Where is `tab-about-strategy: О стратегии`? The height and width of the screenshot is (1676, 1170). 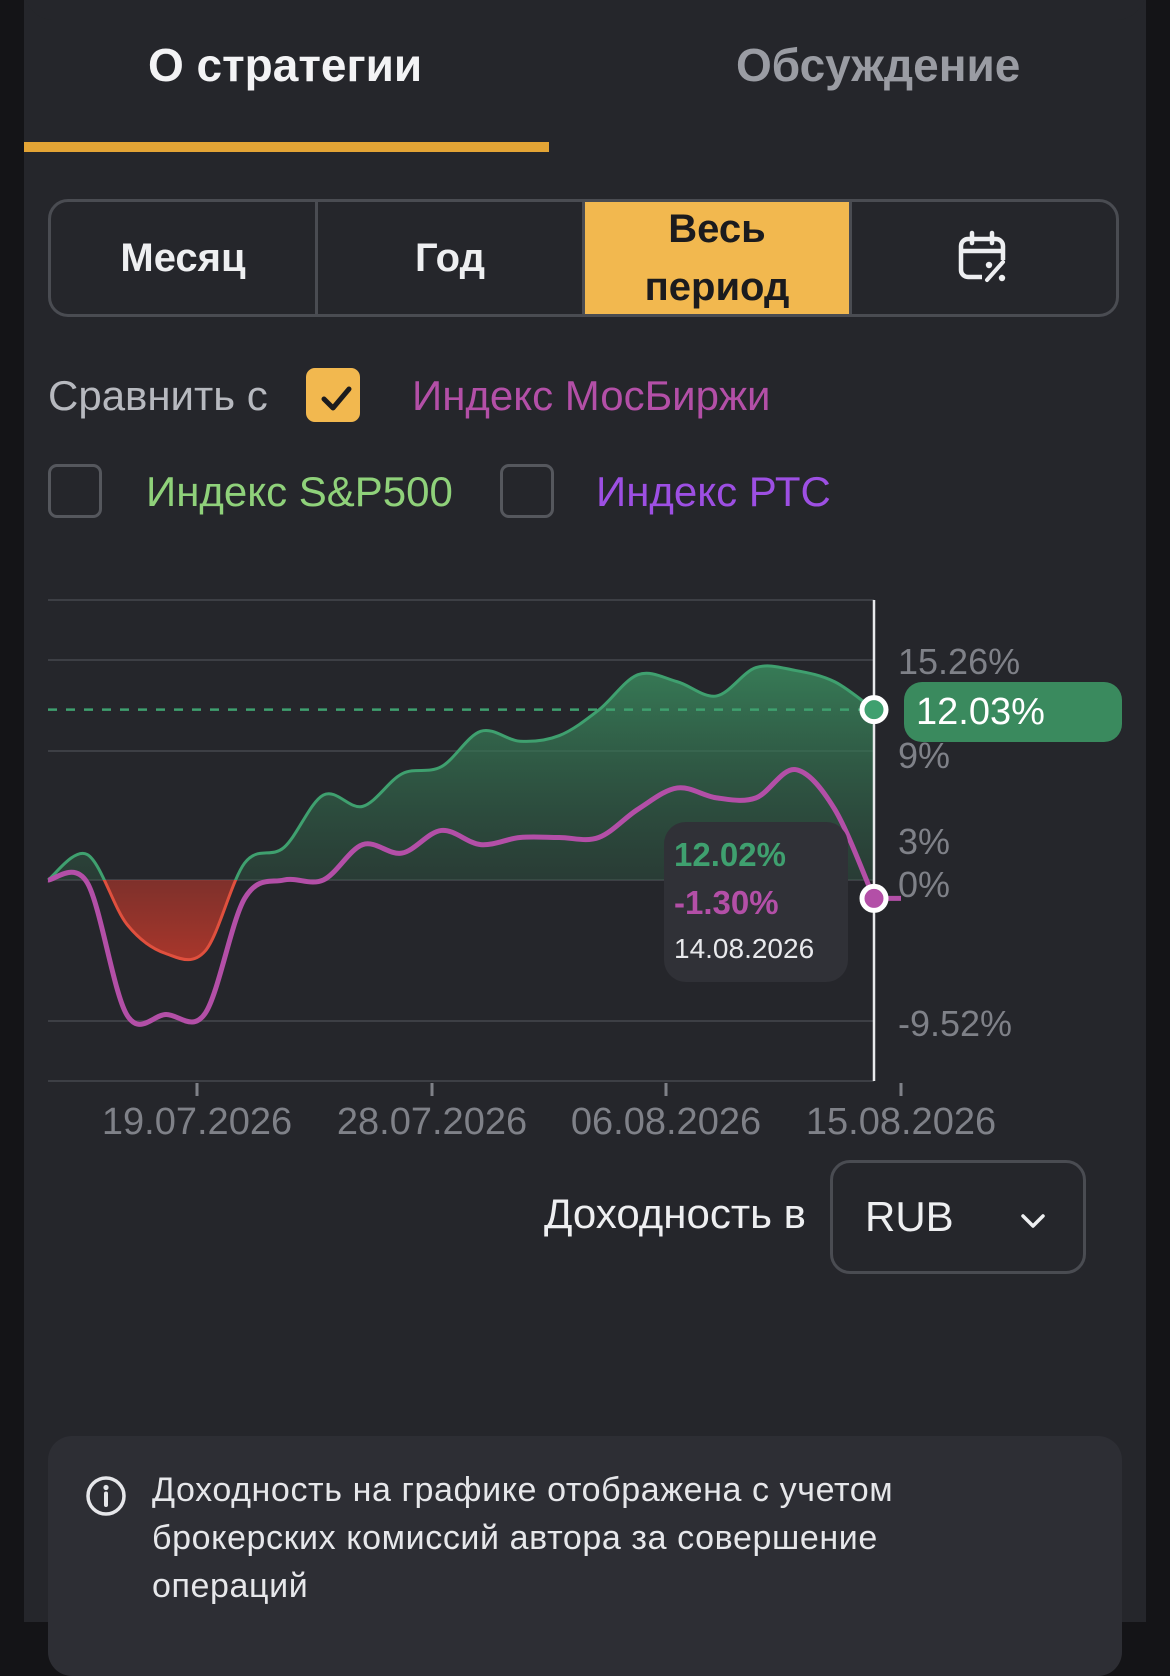 tab-about-strategy: О стратегии is located at coordinates (285, 65).